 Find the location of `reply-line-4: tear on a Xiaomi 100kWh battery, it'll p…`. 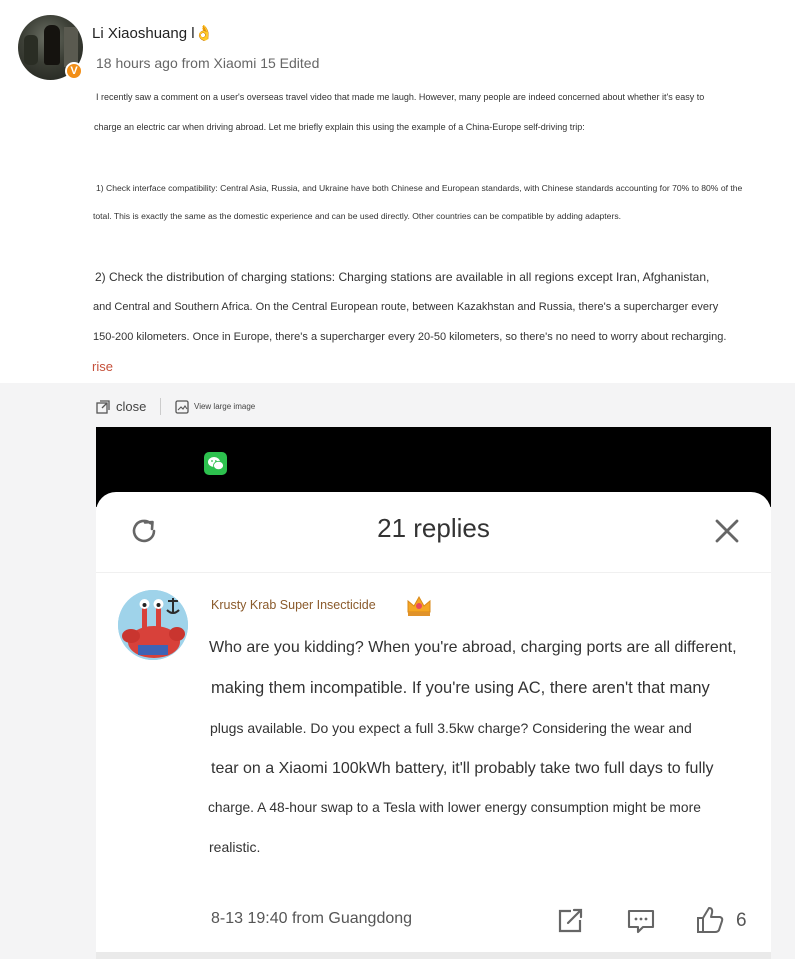

reply-line-4: tear on a Xiaomi 100kWh battery, it'll p… is located at coordinates (462, 768).